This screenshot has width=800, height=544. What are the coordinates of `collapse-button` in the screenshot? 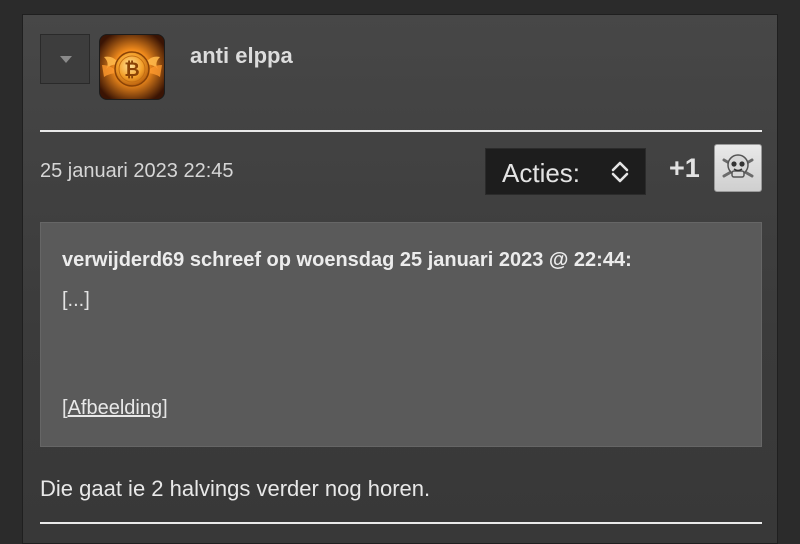 It's located at (65, 59).